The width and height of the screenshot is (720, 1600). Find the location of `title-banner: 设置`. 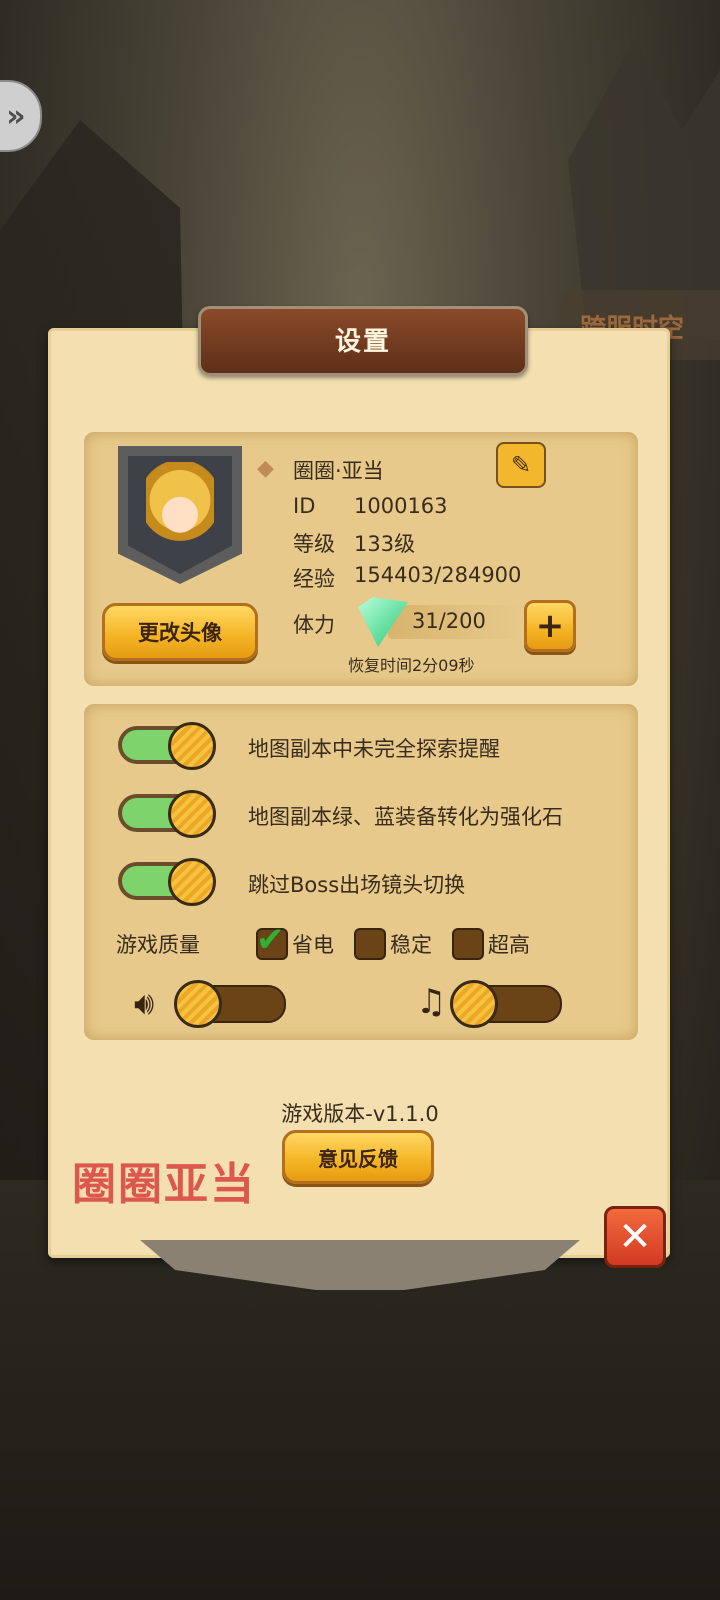

title-banner: 设置 is located at coordinates (363, 341).